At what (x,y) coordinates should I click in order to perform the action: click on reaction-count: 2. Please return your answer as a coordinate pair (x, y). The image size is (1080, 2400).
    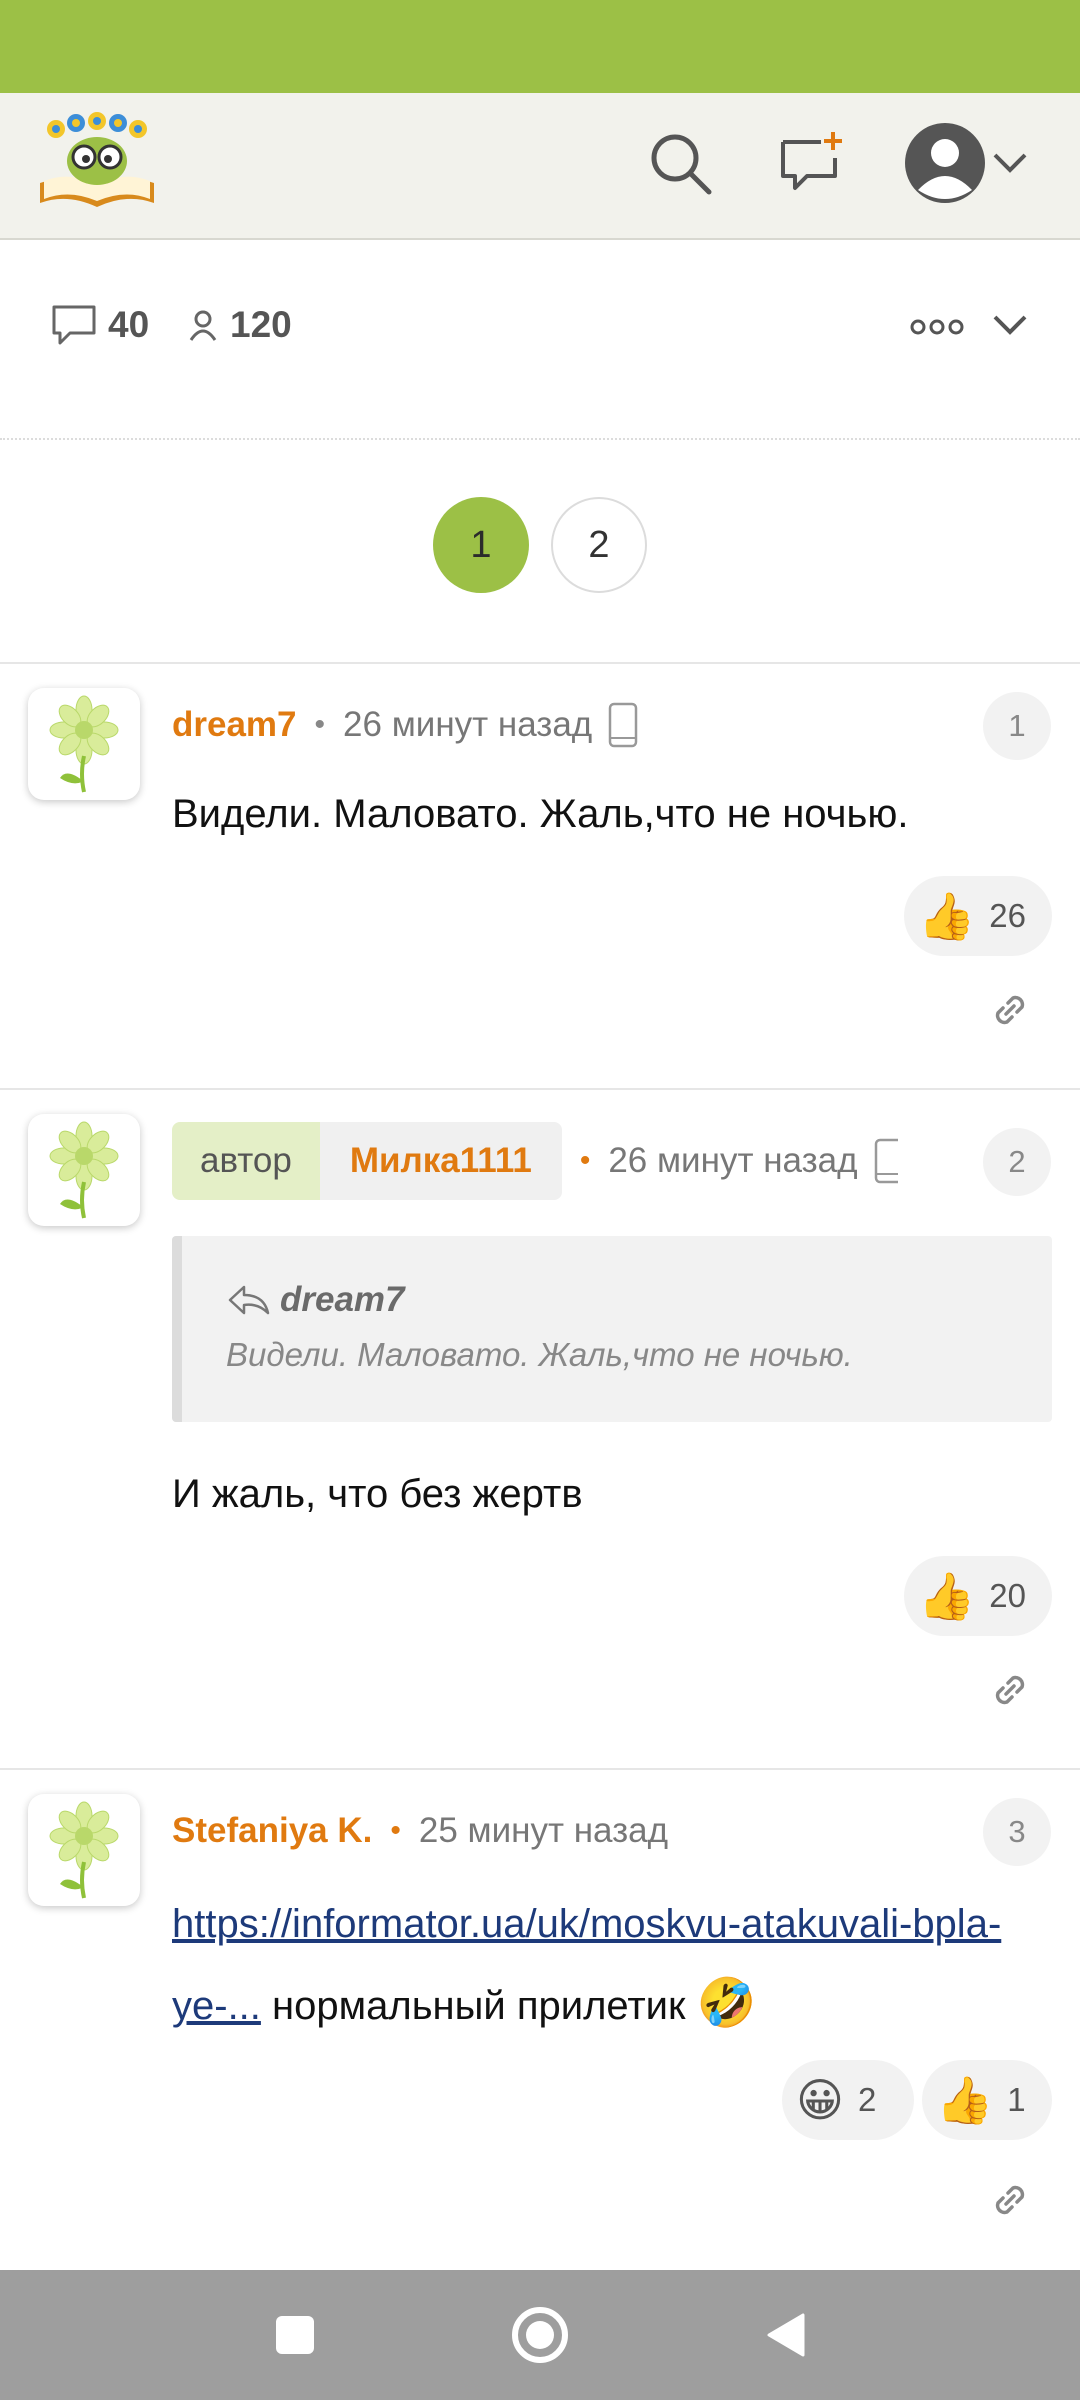
    Looking at the image, I should click on (867, 2099).